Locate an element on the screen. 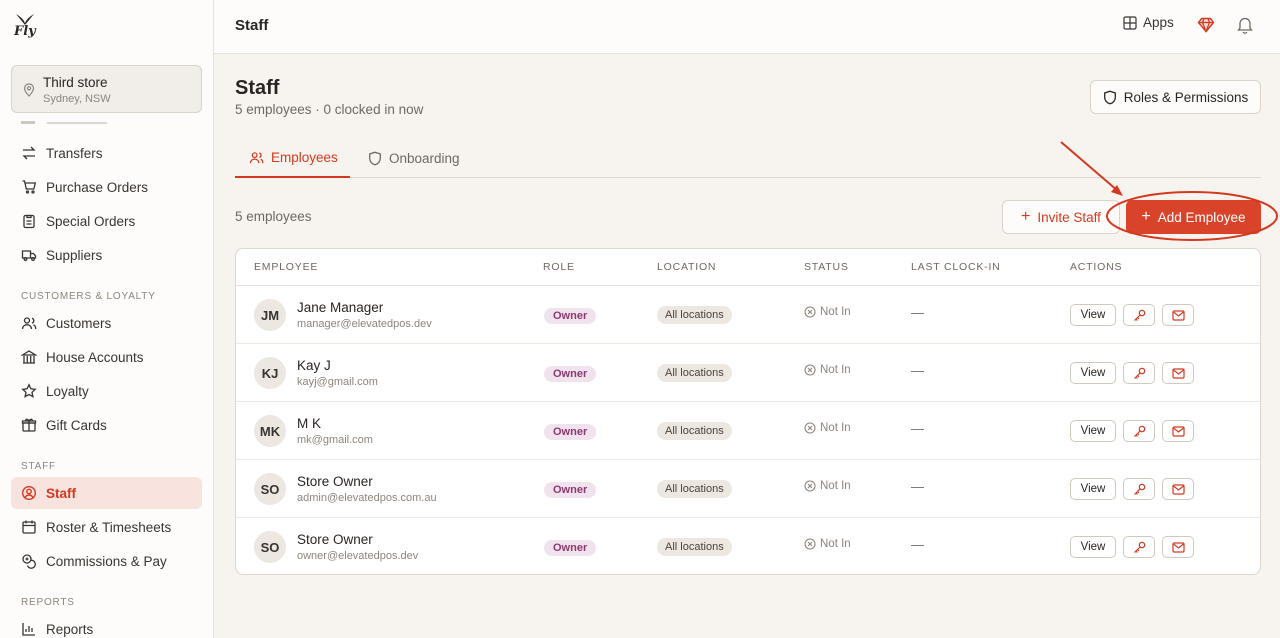  sidebar-section-staff: STAFF is located at coordinates (38, 466).